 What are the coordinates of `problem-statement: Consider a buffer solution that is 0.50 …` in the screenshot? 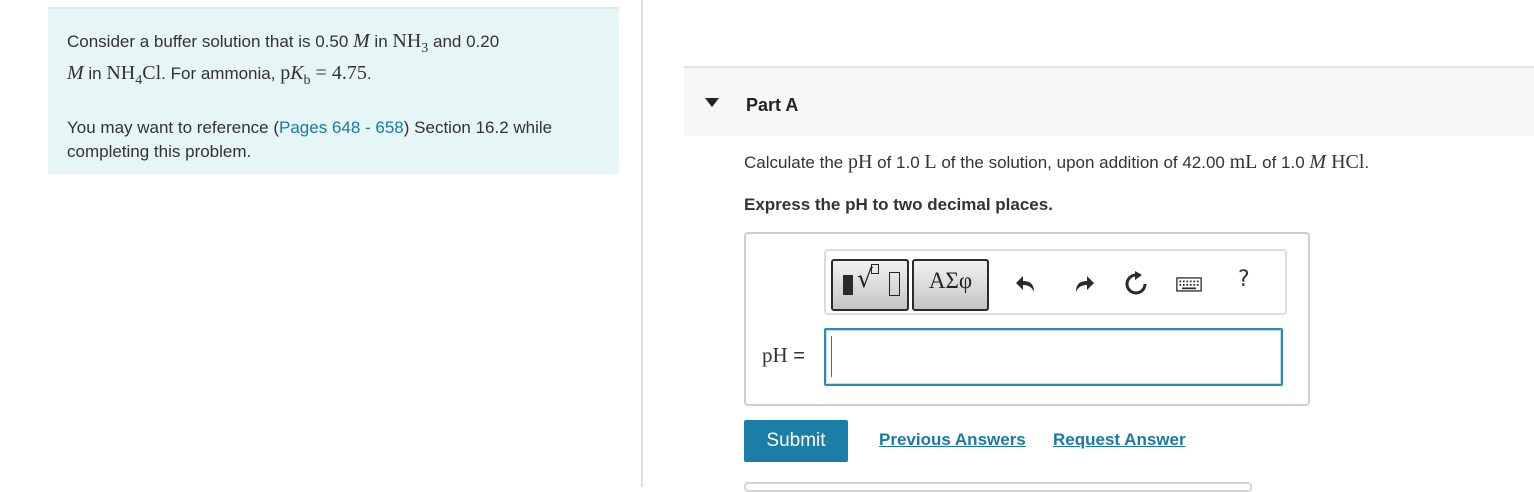 It's located at (283, 59).